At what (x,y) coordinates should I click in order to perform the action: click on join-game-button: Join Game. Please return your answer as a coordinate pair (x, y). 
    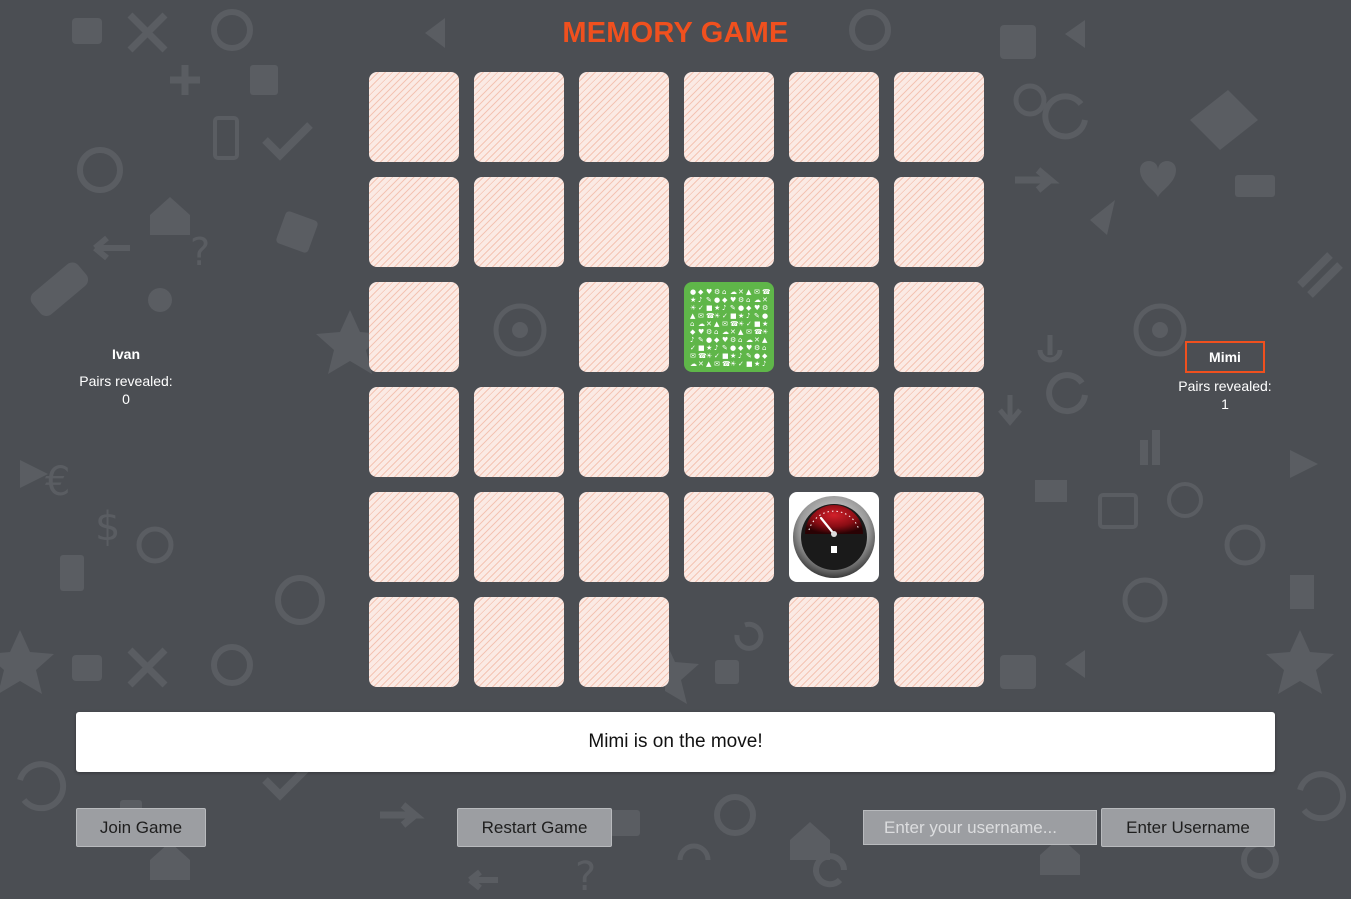
    Looking at the image, I should click on (141, 827).